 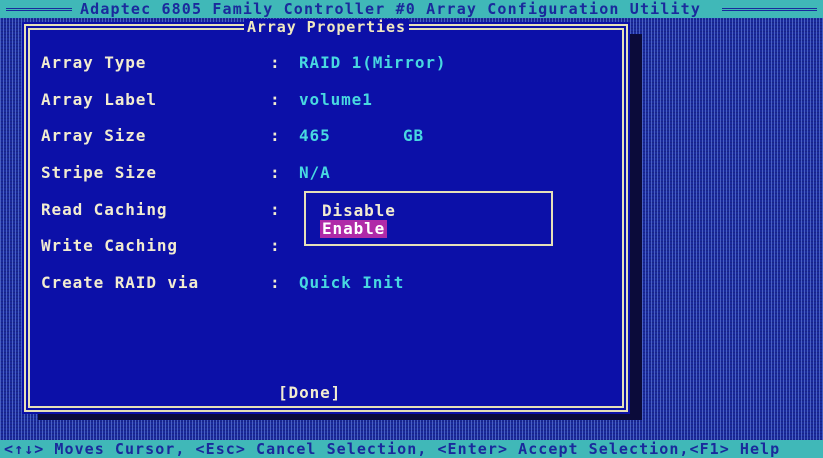 What do you see at coordinates (109, 245) in the screenshot?
I see `property-label: Write Caching` at bounding box center [109, 245].